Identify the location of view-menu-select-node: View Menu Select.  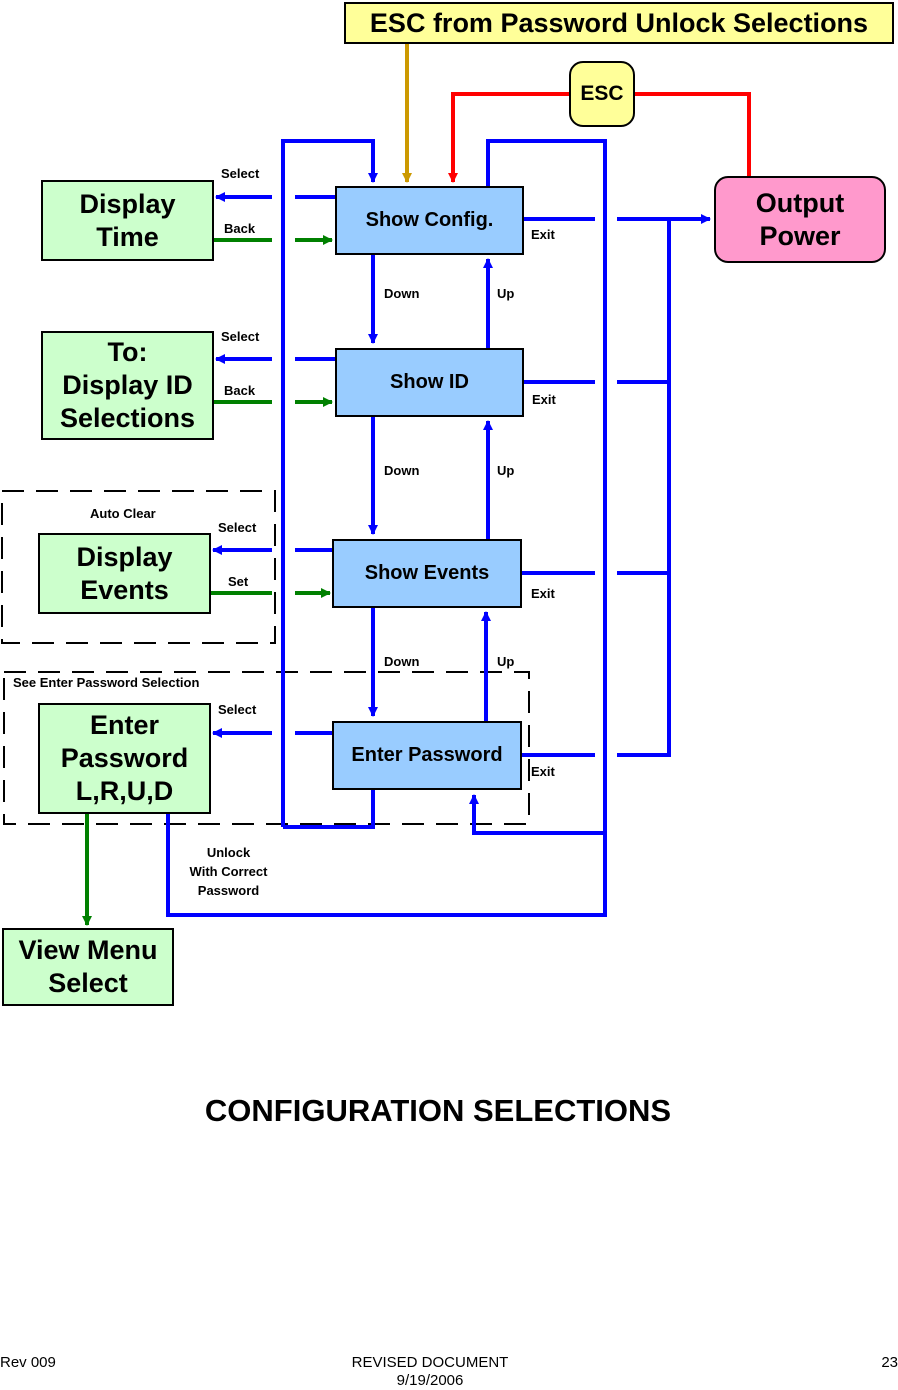
(88, 967).